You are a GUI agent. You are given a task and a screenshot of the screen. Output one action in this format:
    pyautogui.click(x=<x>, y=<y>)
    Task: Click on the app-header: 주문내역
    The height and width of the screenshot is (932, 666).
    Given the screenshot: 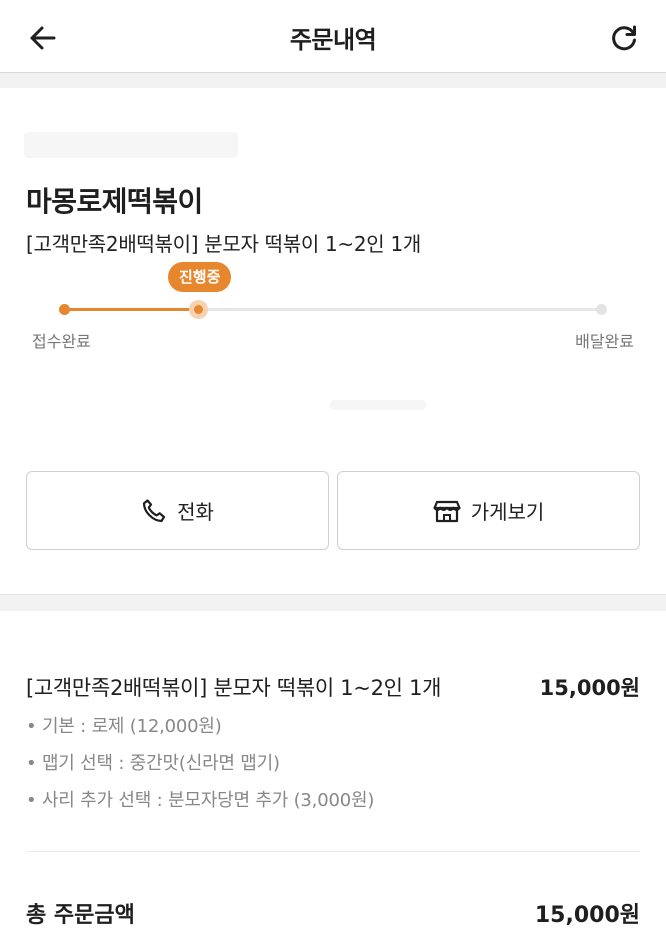 What is the action you would take?
    pyautogui.click(x=333, y=36)
    